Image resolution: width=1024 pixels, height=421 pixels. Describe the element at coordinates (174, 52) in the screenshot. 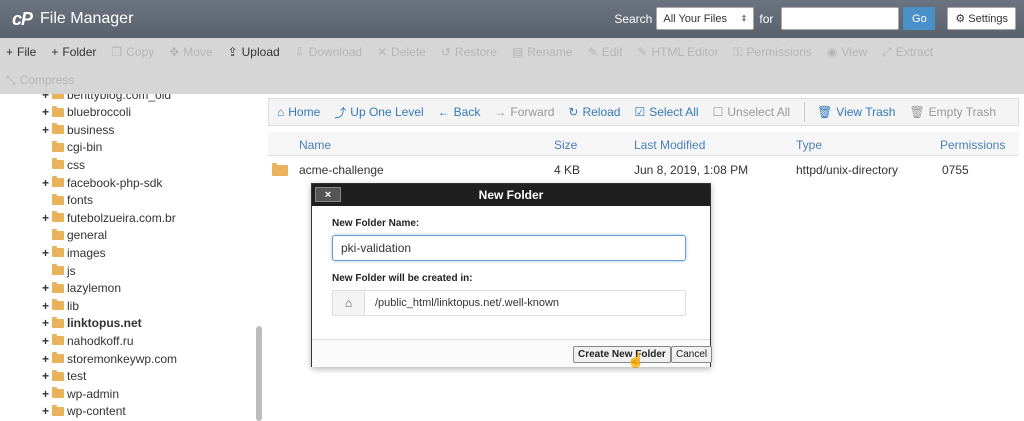

I see `move-icon: ✥` at that location.